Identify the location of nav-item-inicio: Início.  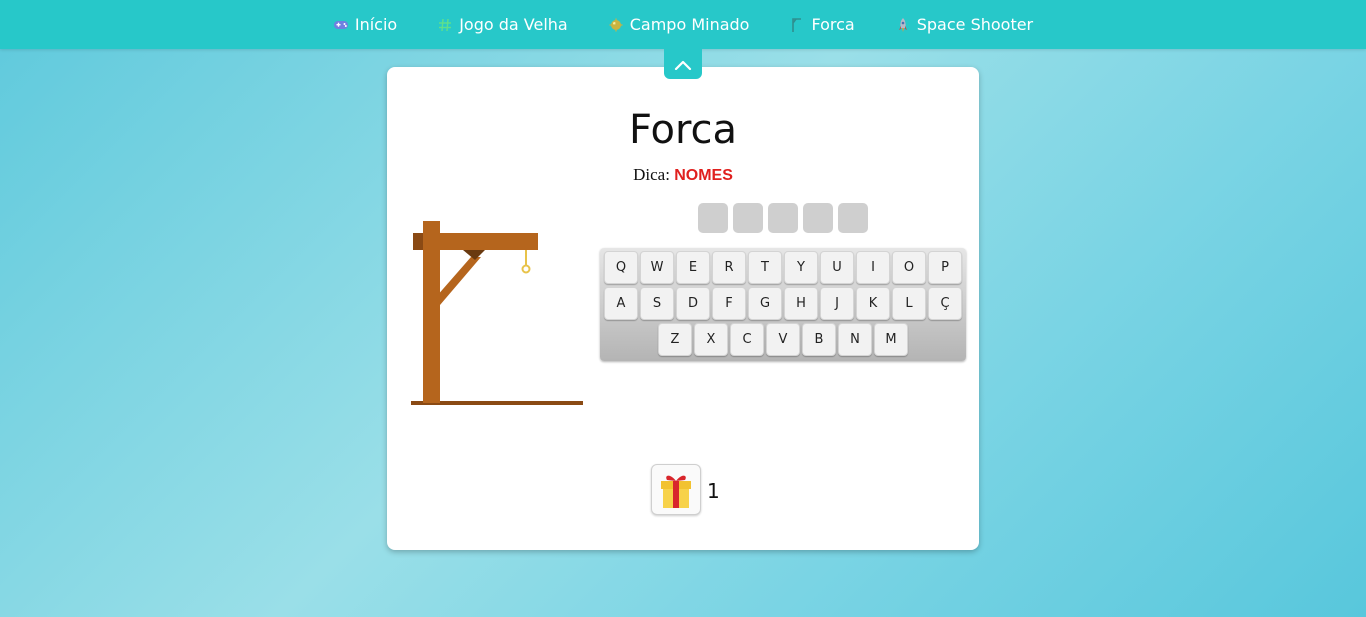
(365, 24).